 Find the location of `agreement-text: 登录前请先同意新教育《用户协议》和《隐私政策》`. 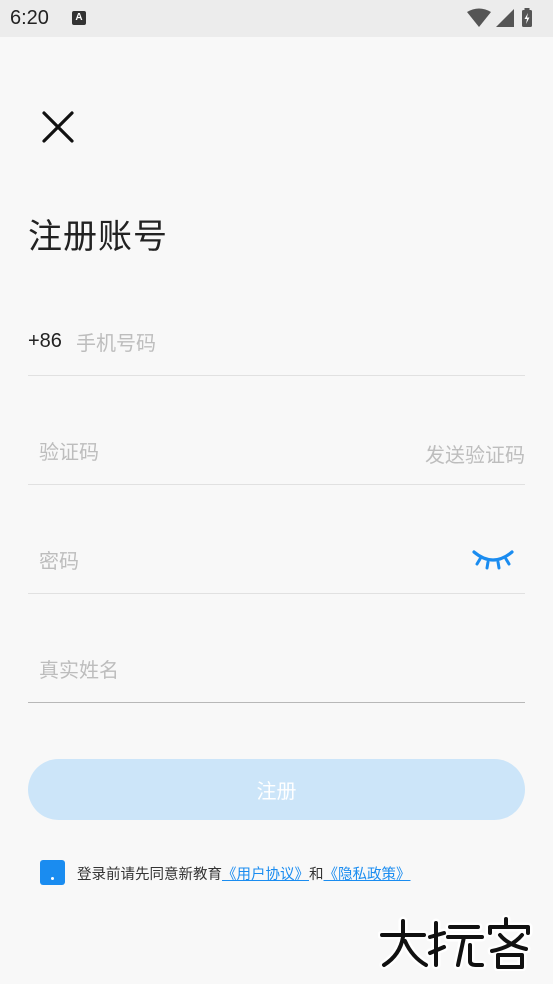

agreement-text: 登录前请先同意新教育《用户协议》和《隐私政策》 is located at coordinates (244, 873).